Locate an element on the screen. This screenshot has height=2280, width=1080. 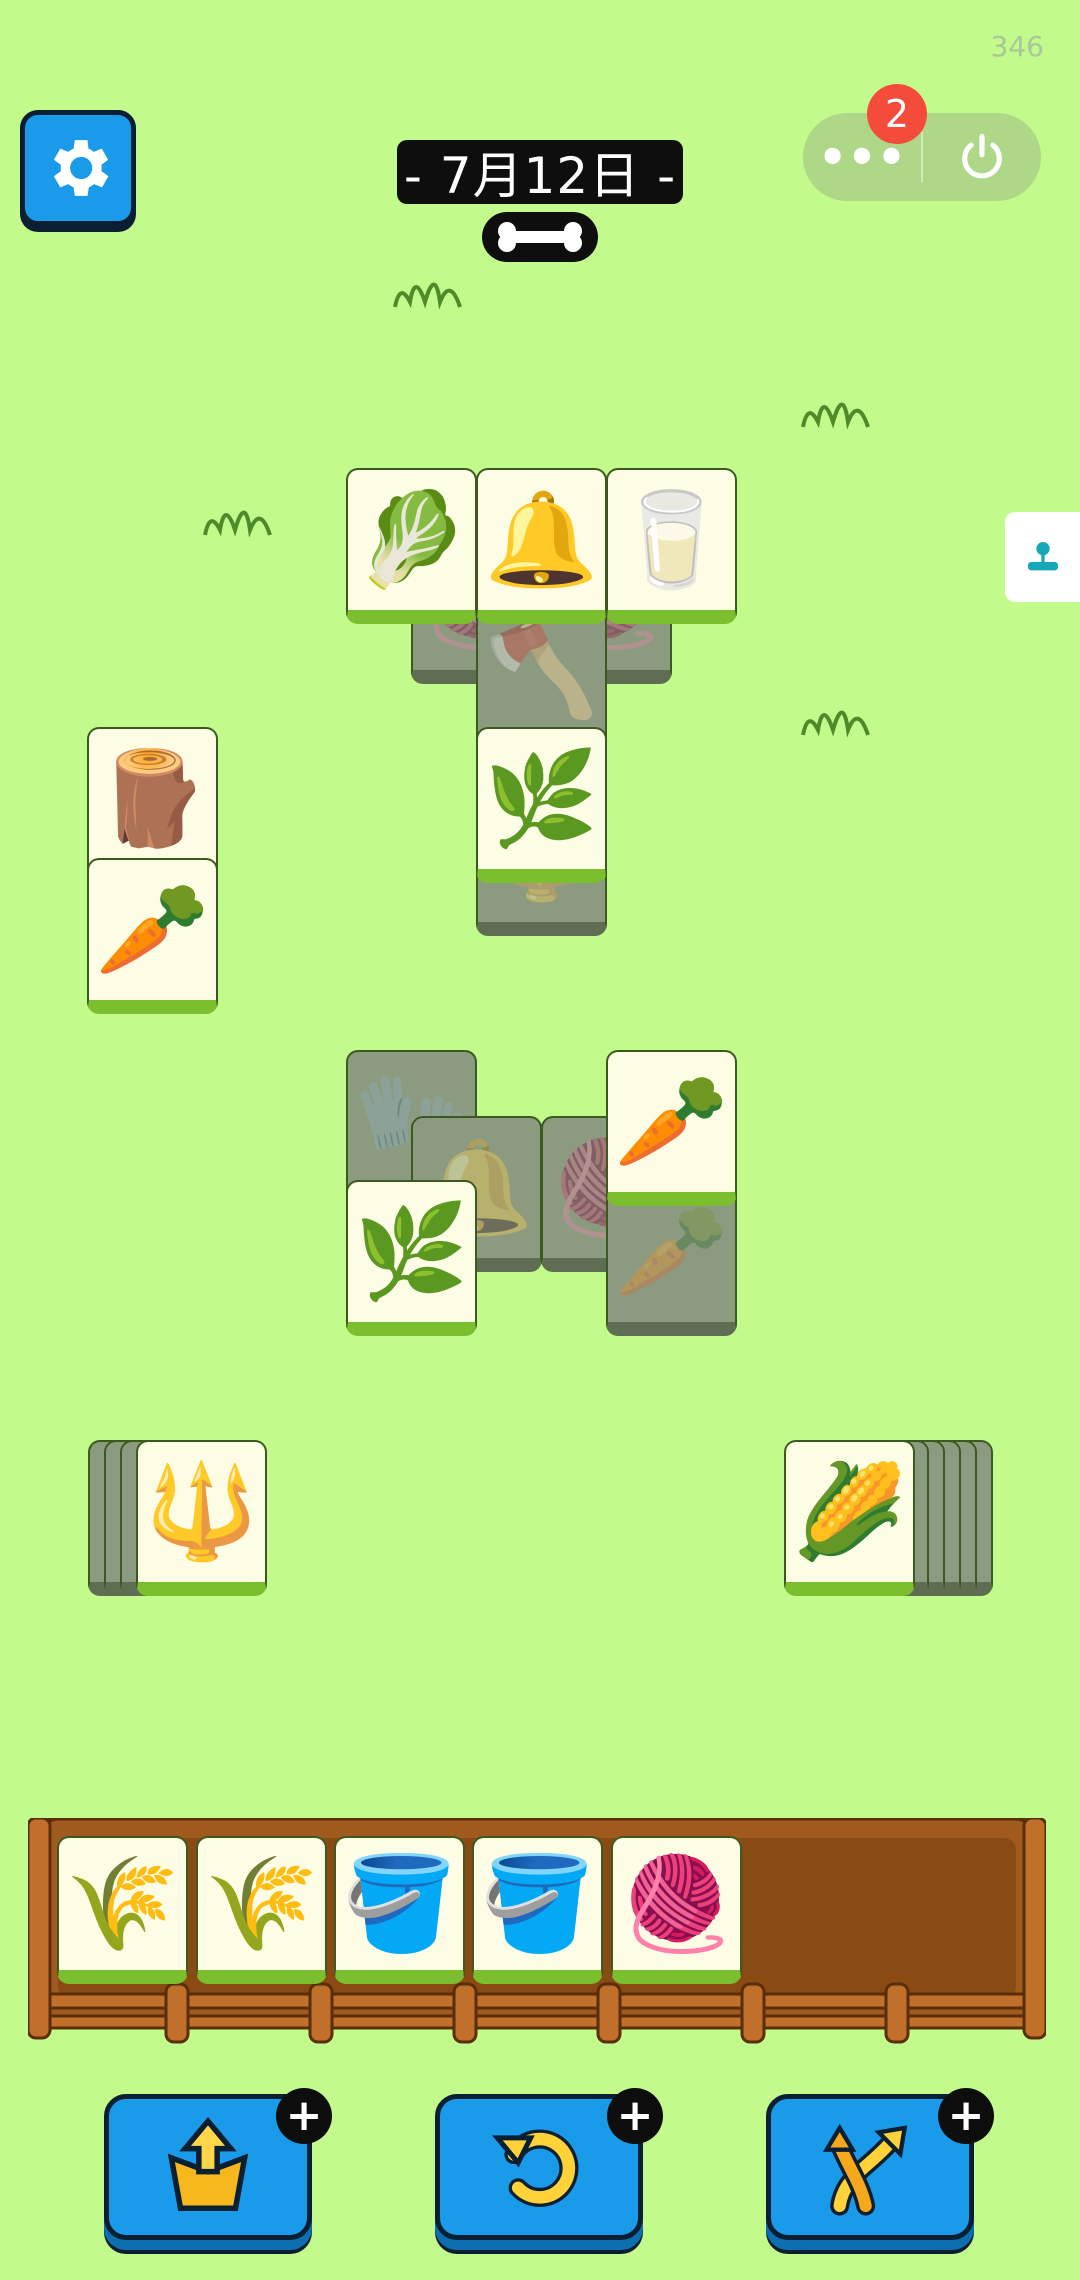
cabbage-tile: 🥬 is located at coordinates (411, 546).